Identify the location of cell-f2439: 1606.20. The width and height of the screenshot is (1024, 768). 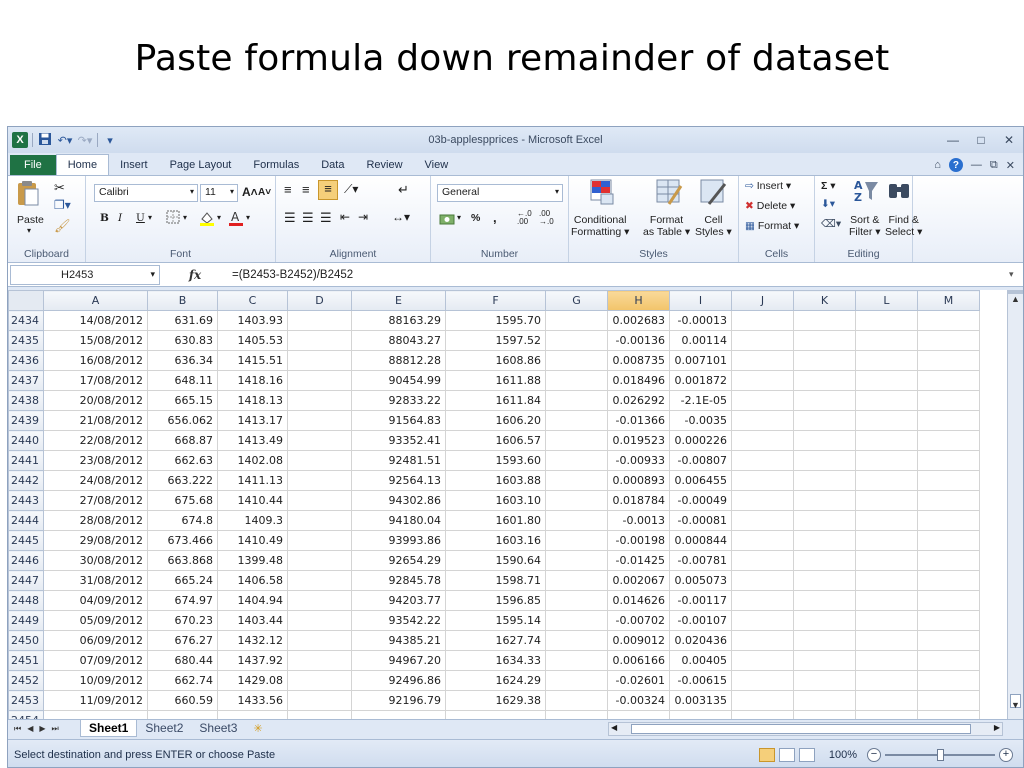
(495, 420).